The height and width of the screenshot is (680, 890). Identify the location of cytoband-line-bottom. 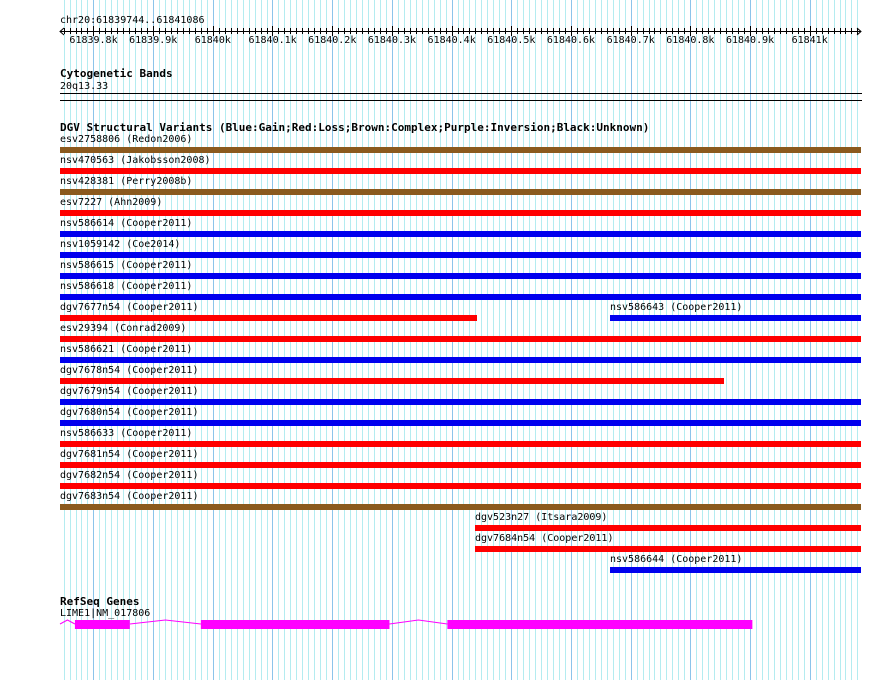
(461, 100).